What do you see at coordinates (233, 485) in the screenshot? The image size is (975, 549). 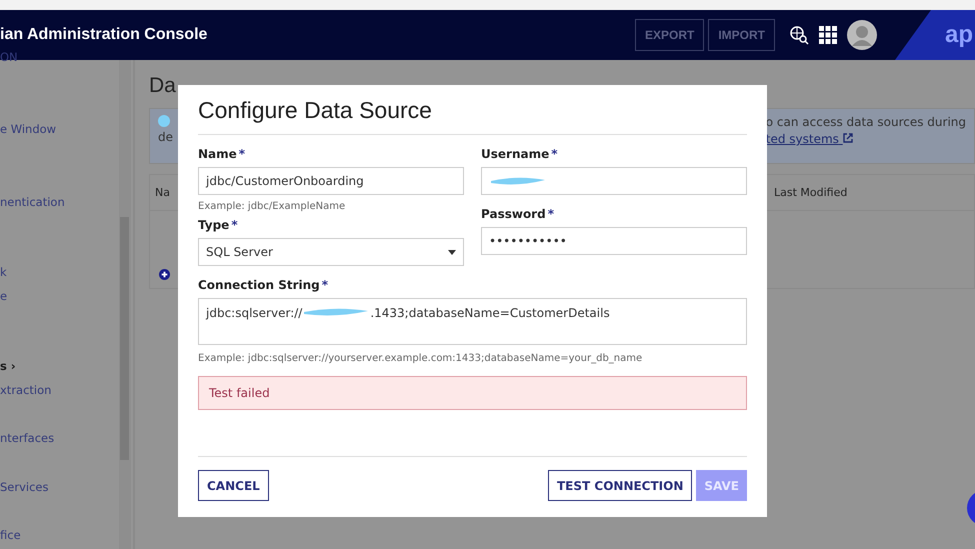 I see `secondary-button: CANCEL` at bounding box center [233, 485].